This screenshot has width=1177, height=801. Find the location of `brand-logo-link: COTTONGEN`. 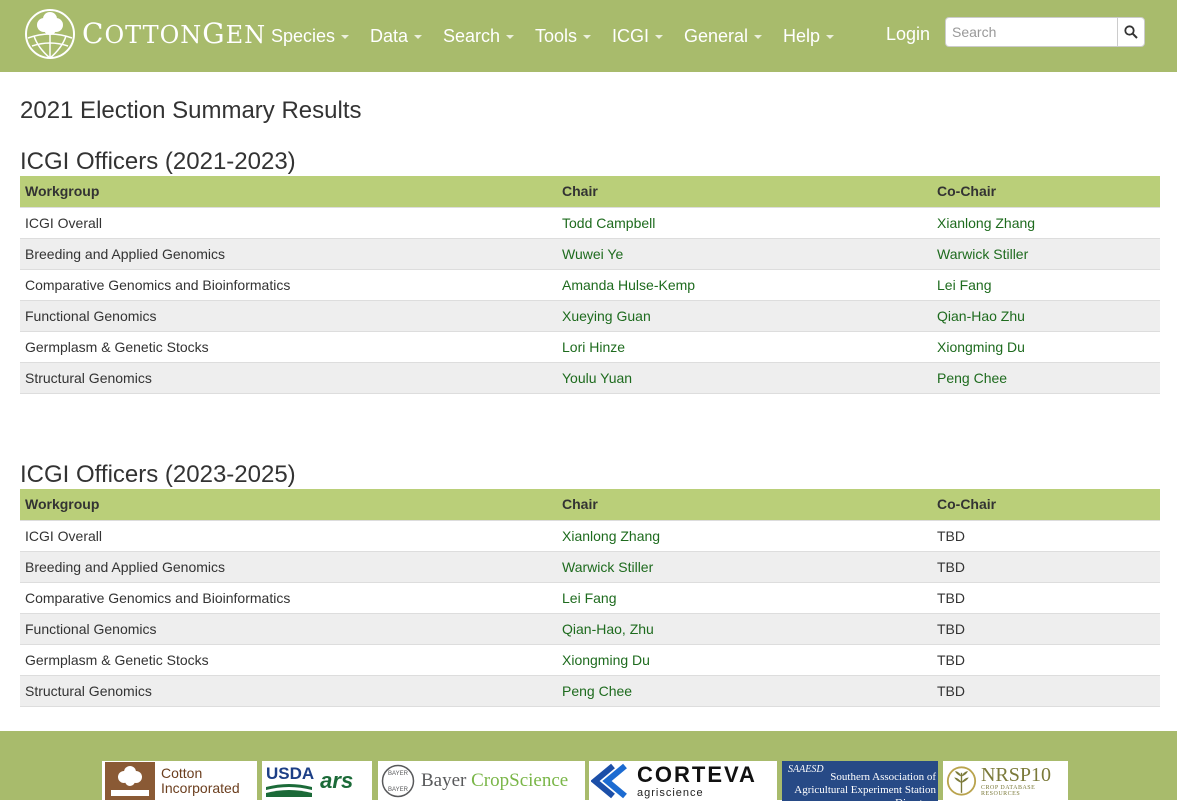

brand-logo-link: COTTONGEN is located at coordinates (145, 34).